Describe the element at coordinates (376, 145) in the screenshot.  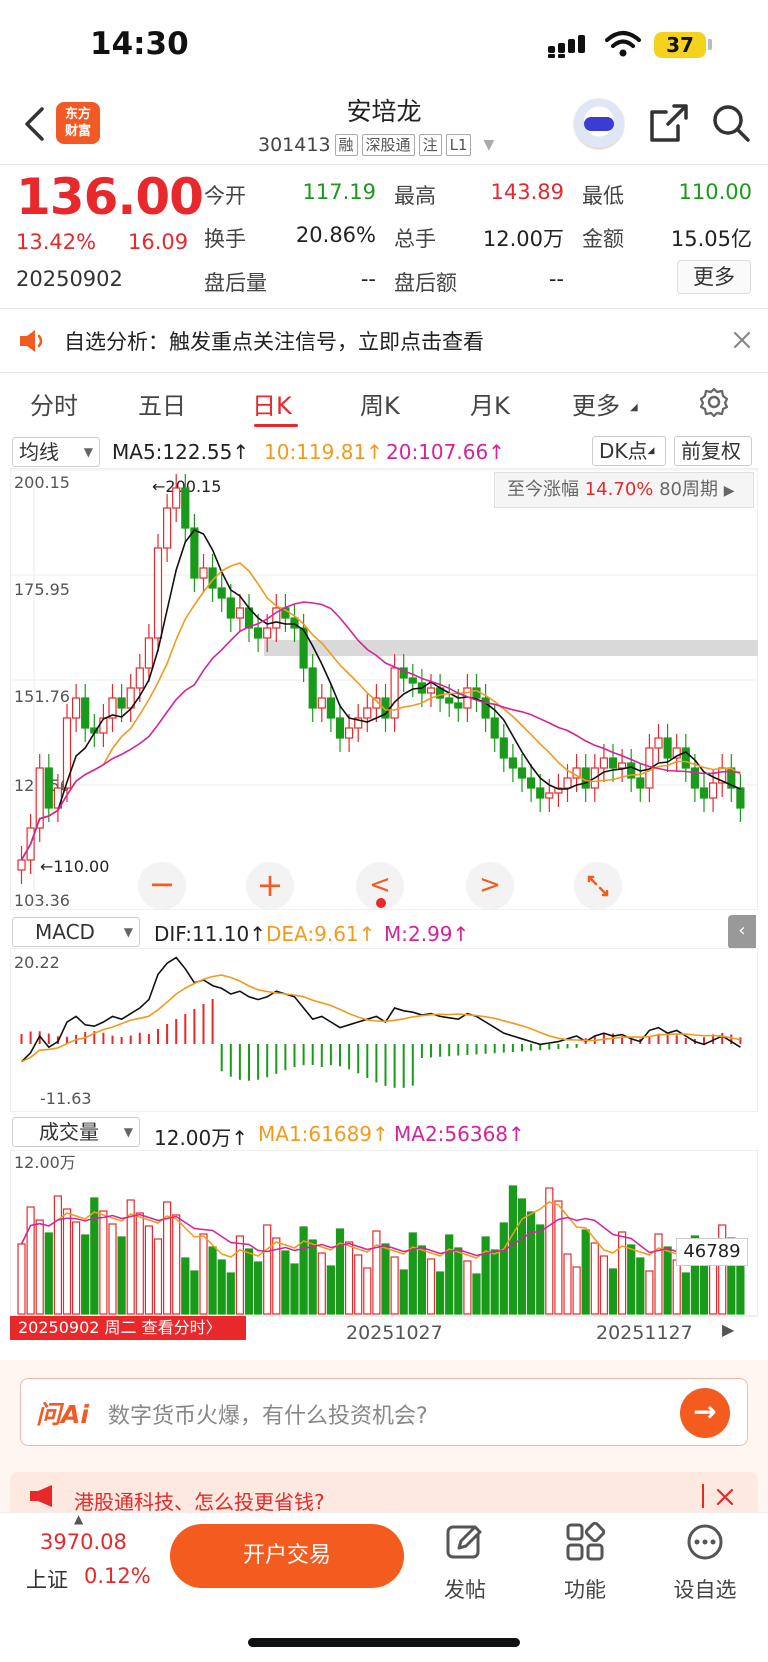
I see `stock-code-row: 301413 融 深股通 注 L1 ▼` at that location.